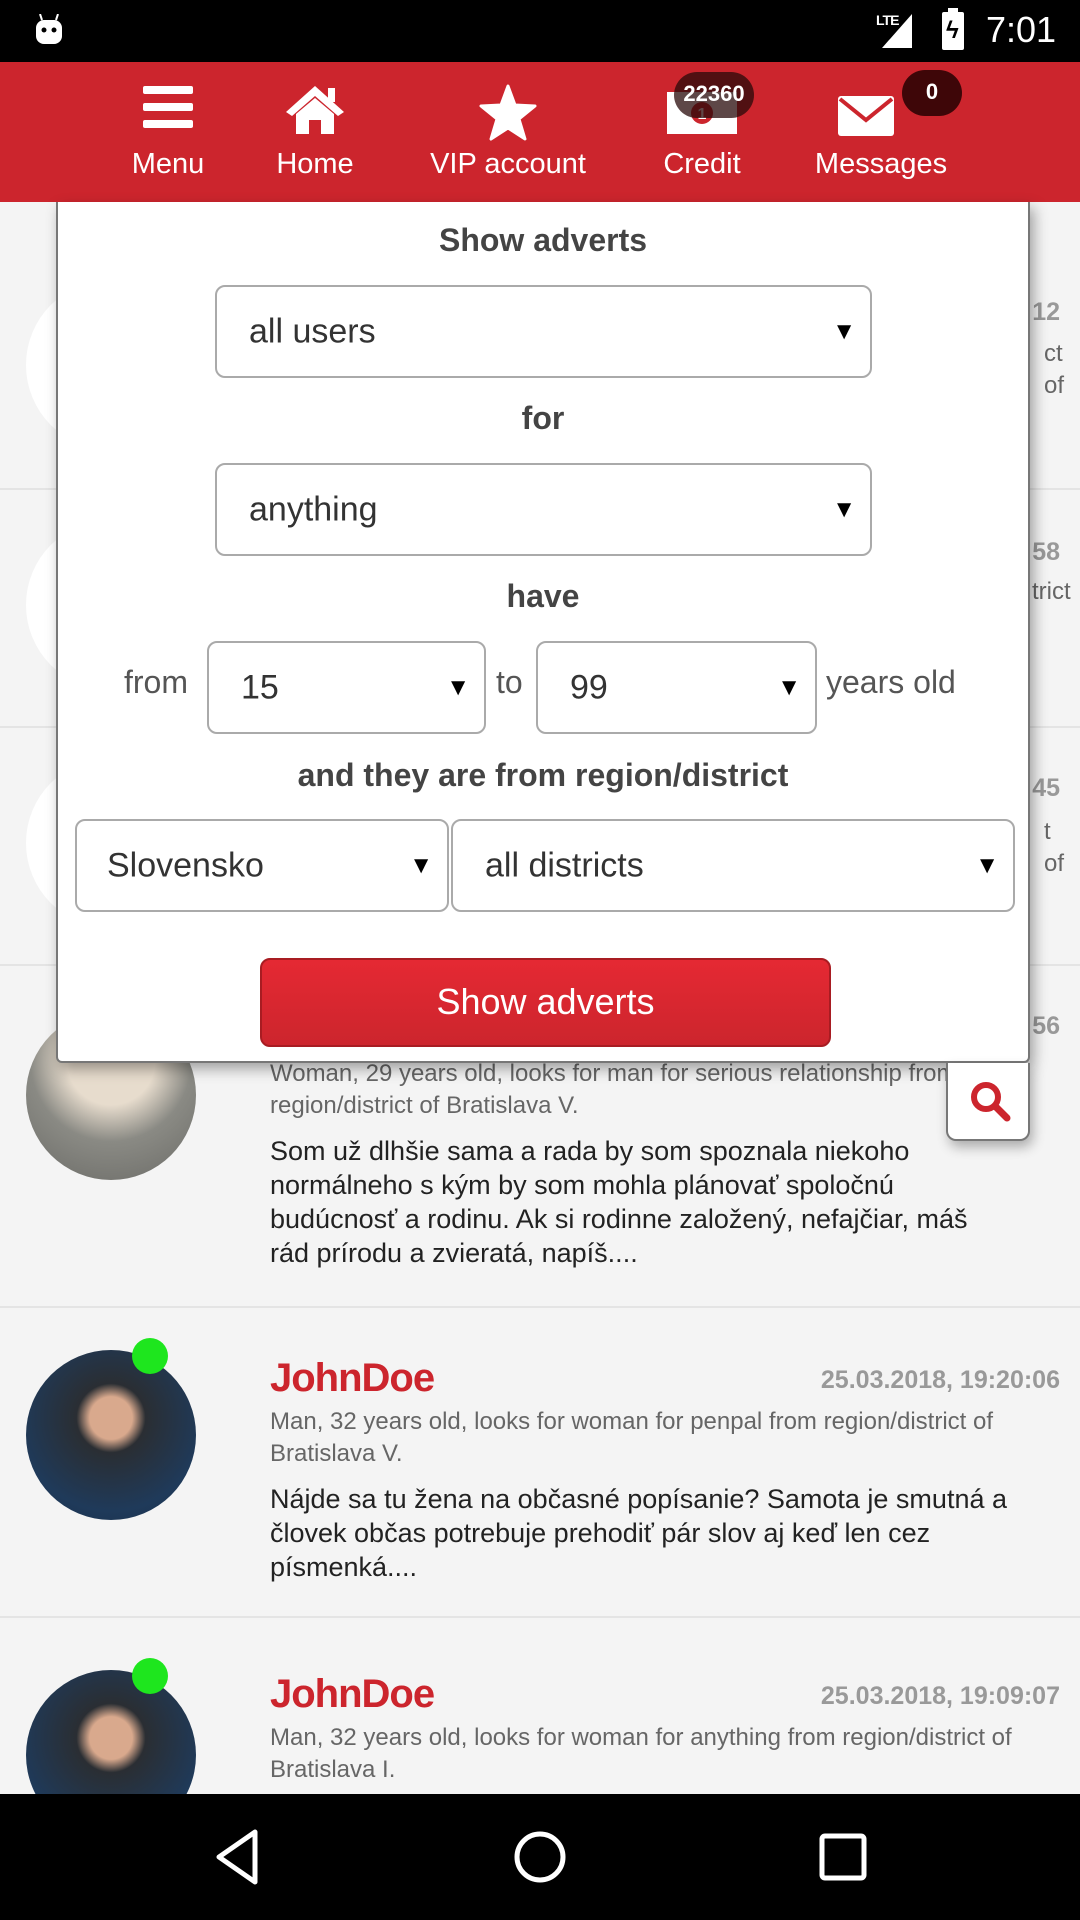 The width and height of the screenshot is (1080, 1920). Describe the element at coordinates (702, 132) in the screenshot. I see `nav-credit: 1 22360 Credit` at that location.